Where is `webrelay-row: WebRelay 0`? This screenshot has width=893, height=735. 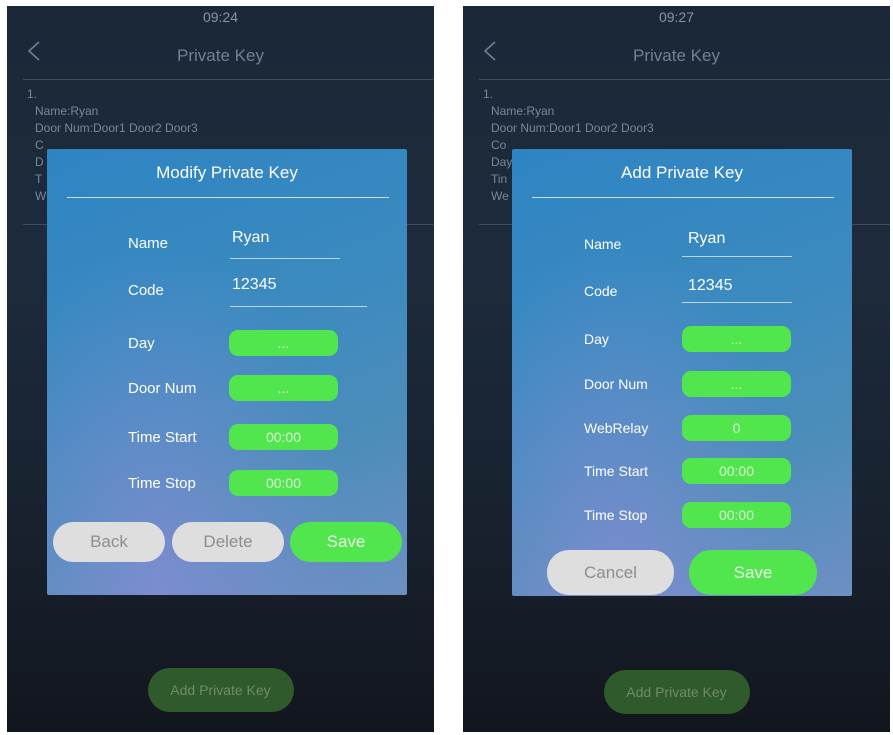
webrelay-row: WebRelay 0 is located at coordinates (682, 429).